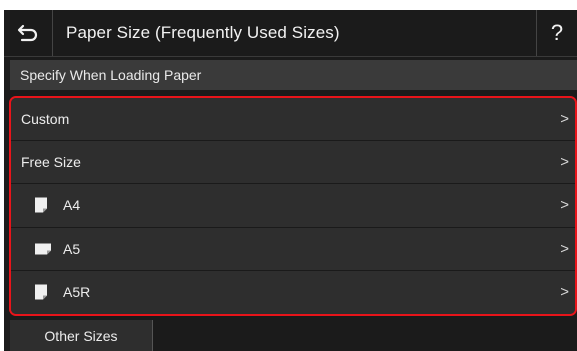  What do you see at coordinates (556, 33) in the screenshot?
I see `help-button: ?` at bounding box center [556, 33].